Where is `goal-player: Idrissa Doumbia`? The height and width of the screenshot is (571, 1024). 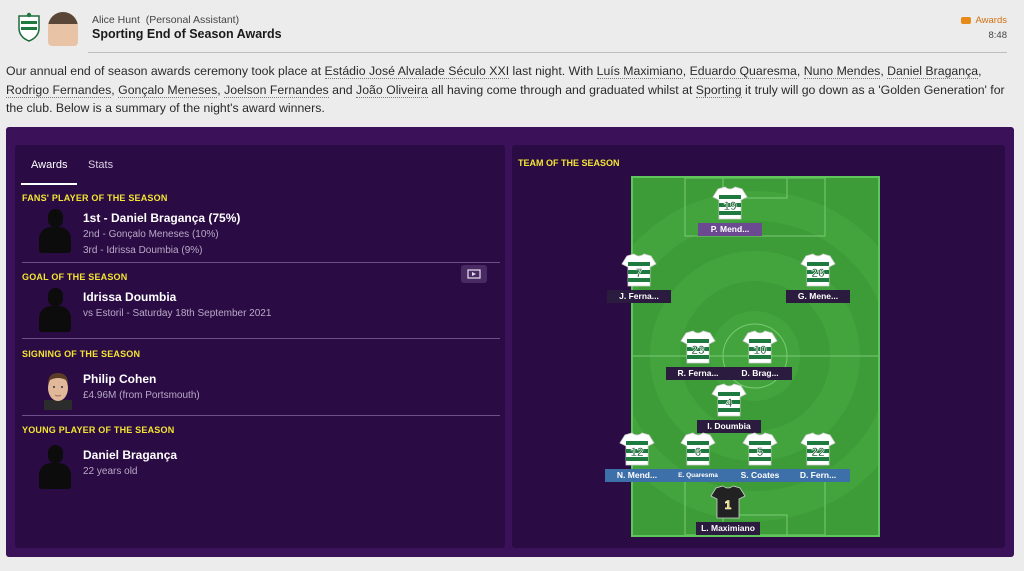 goal-player: Idrissa Doumbia is located at coordinates (129, 297).